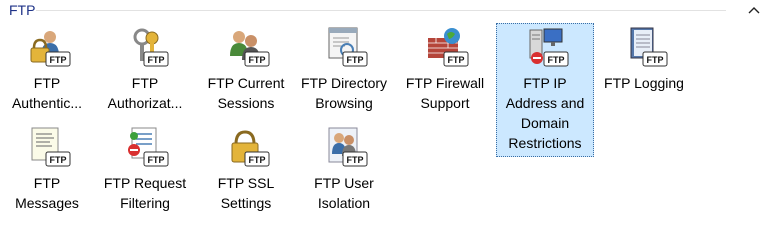 Image resolution: width=768 pixels, height=240 pixels. What do you see at coordinates (445, 93) in the screenshot?
I see `item-label: FTP Firewall Support` at bounding box center [445, 93].